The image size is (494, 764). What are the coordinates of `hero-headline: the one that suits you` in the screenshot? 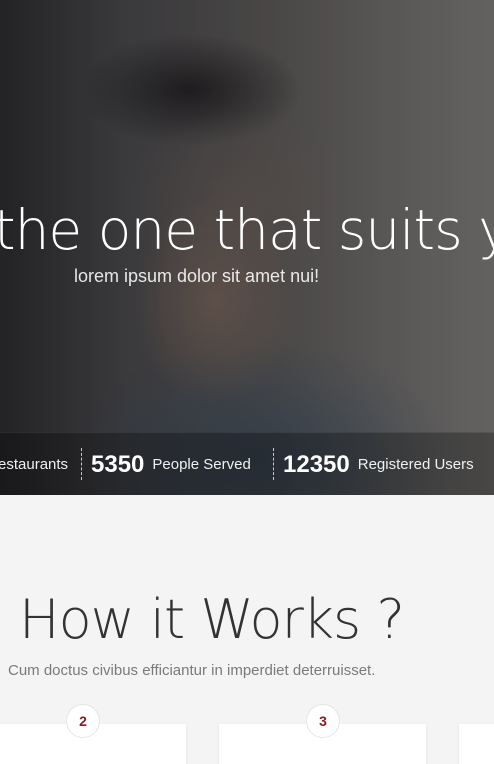 It's located at (247, 230).